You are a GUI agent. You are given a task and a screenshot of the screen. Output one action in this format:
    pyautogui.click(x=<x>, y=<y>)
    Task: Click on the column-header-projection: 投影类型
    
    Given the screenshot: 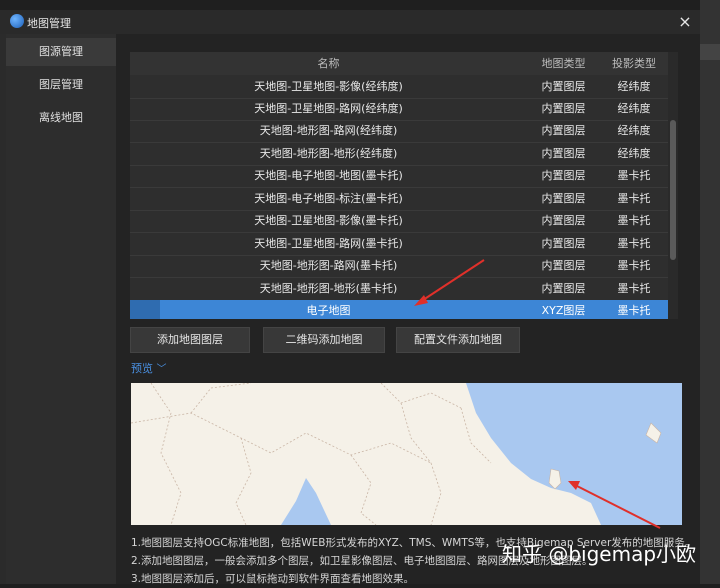 What is the action you would take?
    pyautogui.click(x=634, y=63)
    